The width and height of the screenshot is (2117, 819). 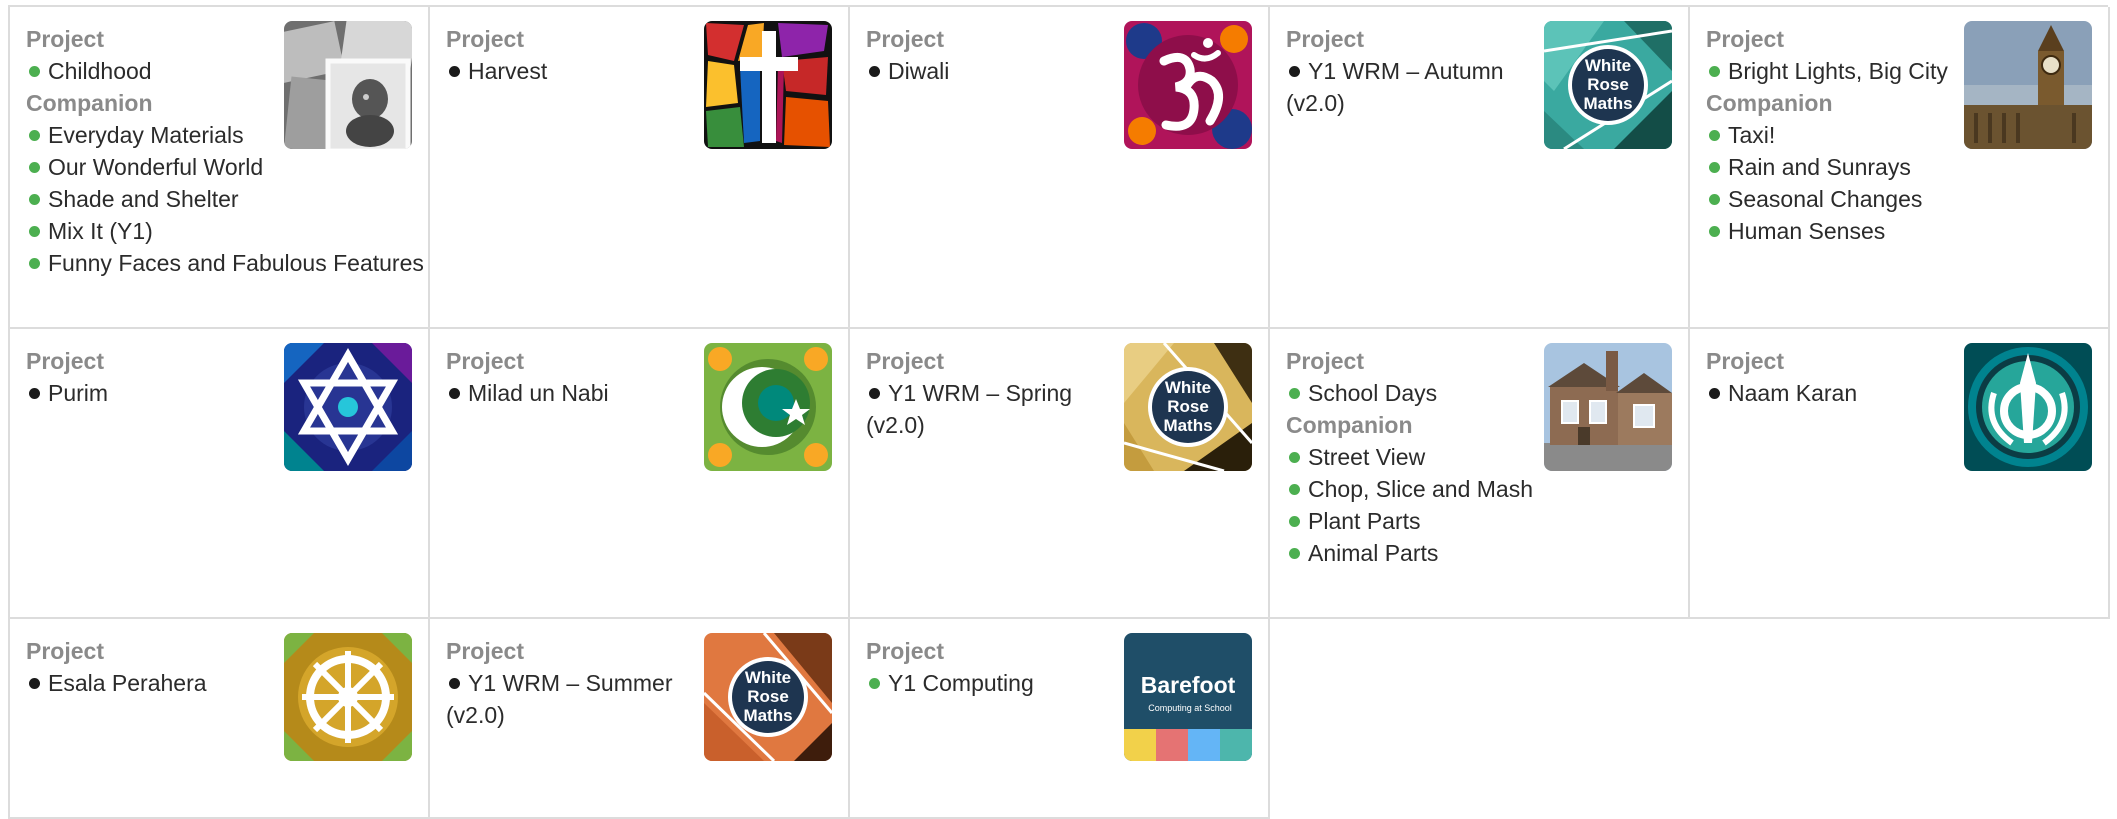 I want to click on companion-item: Mix It (Y1), so click(x=226, y=231).